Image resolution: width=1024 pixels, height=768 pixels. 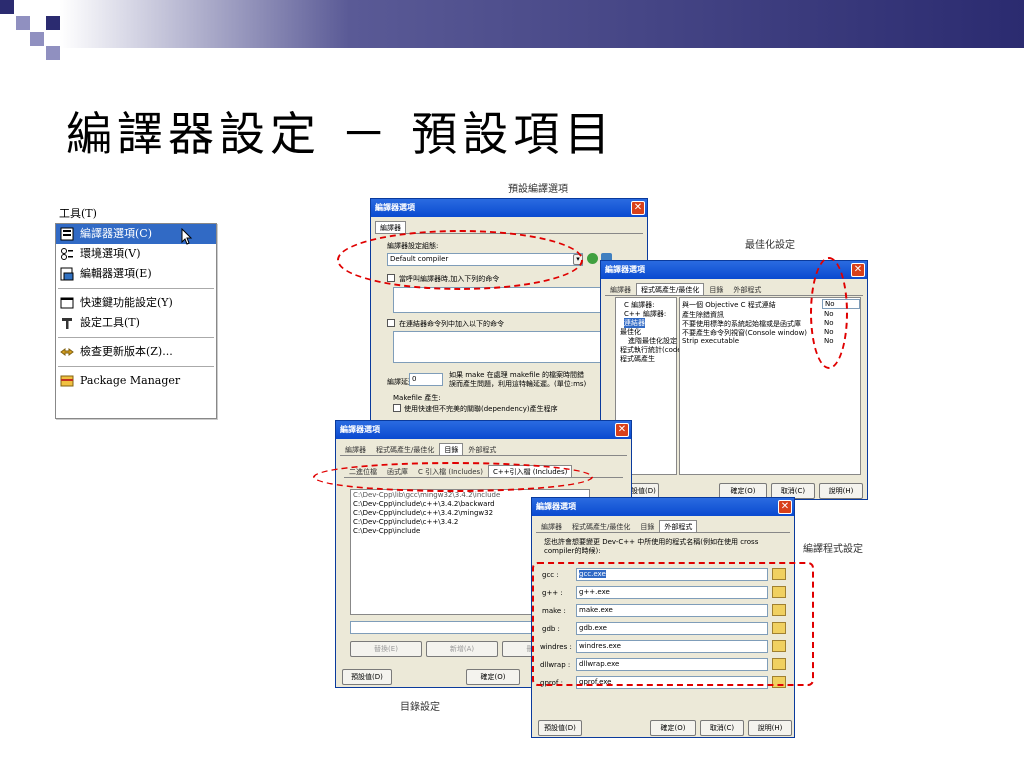 What do you see at coordinates (481, 409) in the screenshot?
I see `makefile-option-label: 使用快速但不完美的關聯(dependency)產生程序` at bounding box center [481, 409].